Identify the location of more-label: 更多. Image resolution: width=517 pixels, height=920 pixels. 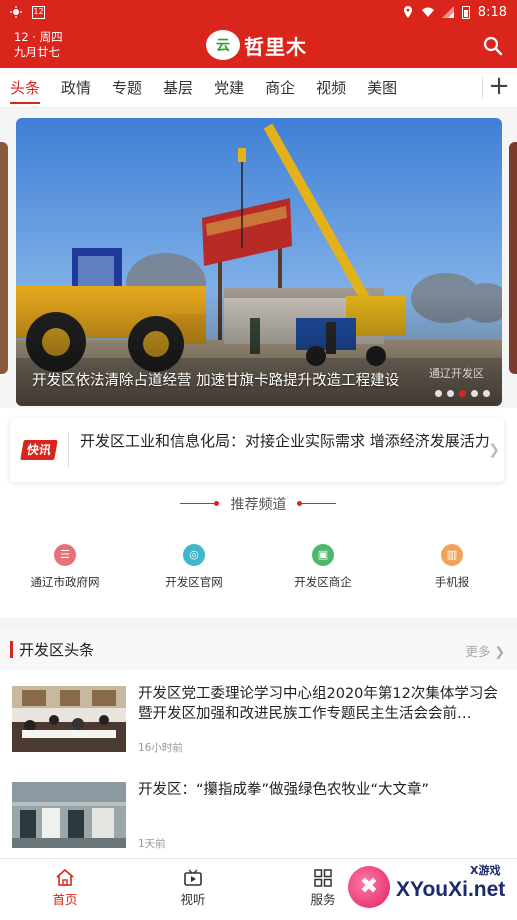
(478, 651).